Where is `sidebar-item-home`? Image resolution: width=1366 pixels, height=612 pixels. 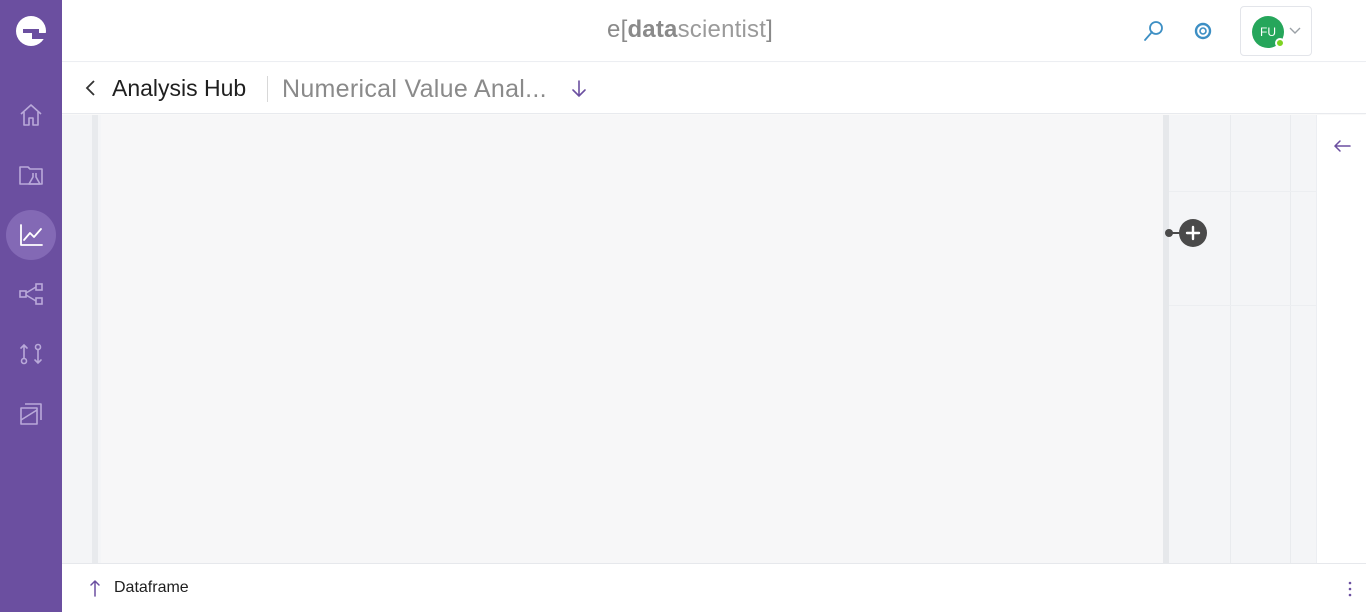 sidebar-item-home is located at coordinates (31, 115).